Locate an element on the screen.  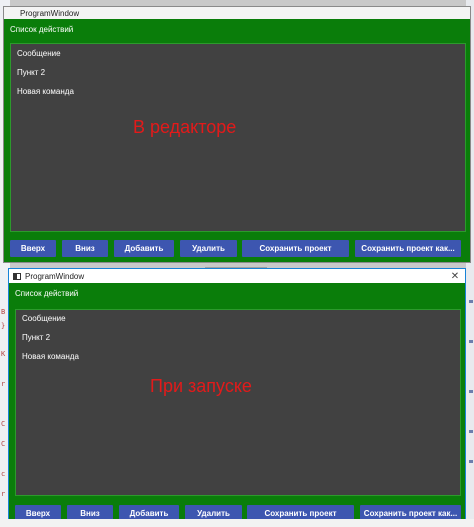
up-button: Вверх is located at coordinates (33, 248).